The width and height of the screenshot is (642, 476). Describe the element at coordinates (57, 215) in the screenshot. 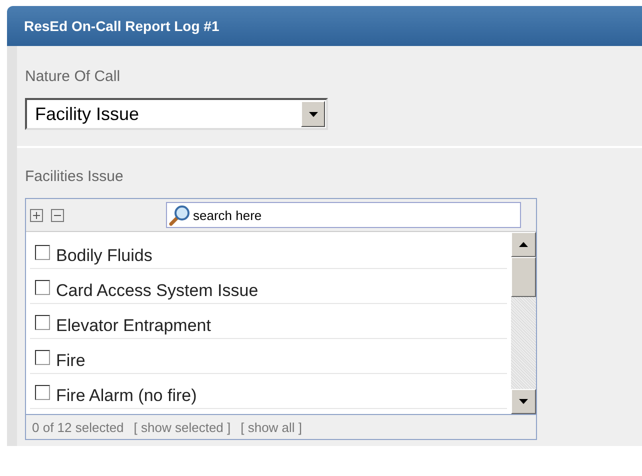

I see `collapse-icon` at that location.